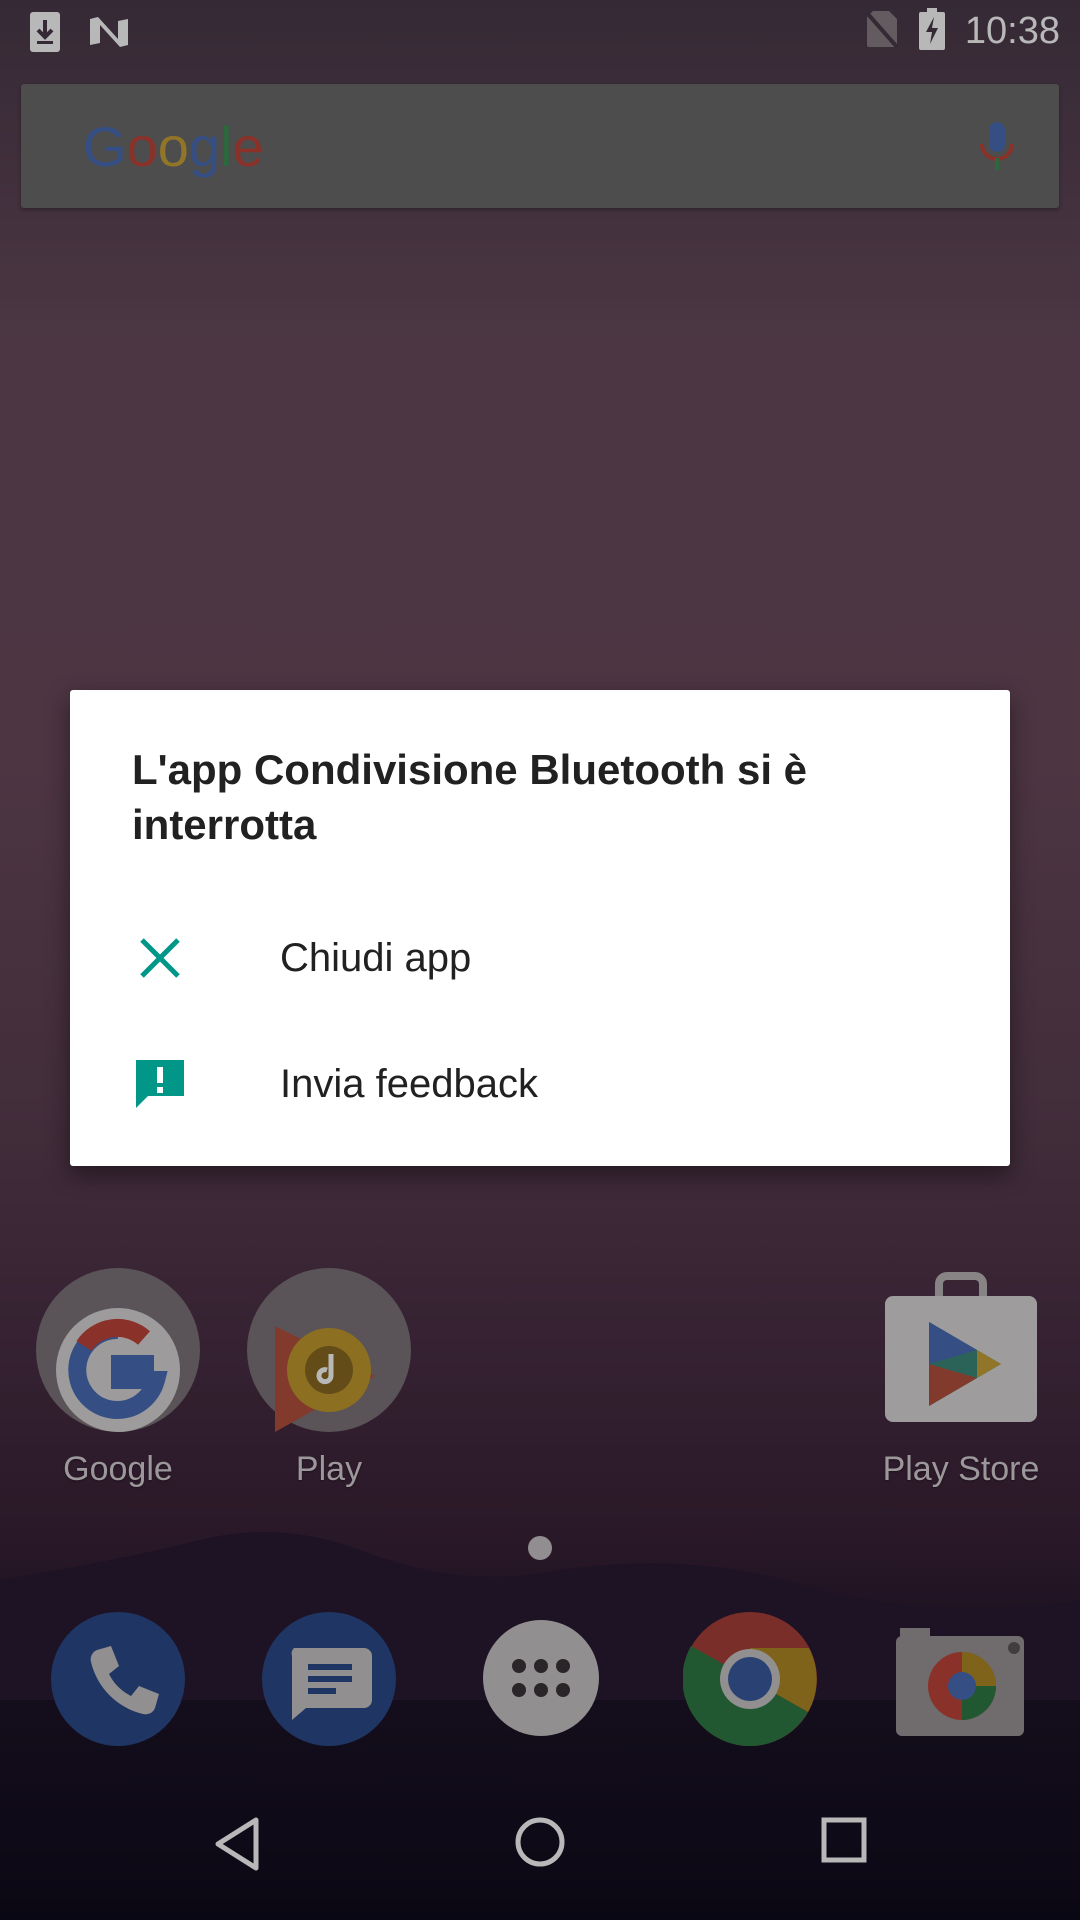 The image size is (1080, 1920). Describe the element at coordinates (931, 31) in the screenshot. I see `battery-charging-icon` at that location.